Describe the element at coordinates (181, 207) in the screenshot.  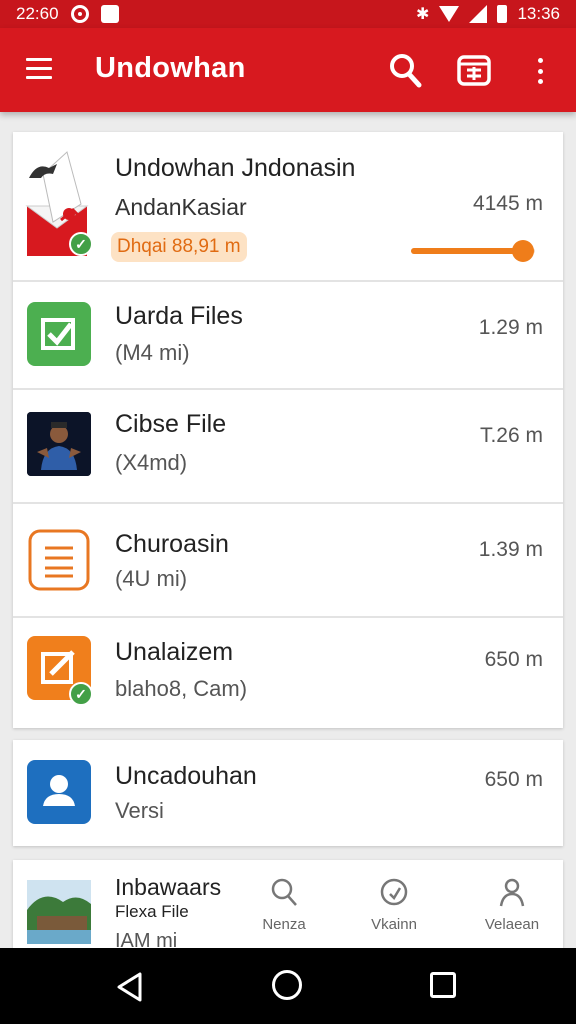
I see `item-subtitle: AndanKasiar` at that location.